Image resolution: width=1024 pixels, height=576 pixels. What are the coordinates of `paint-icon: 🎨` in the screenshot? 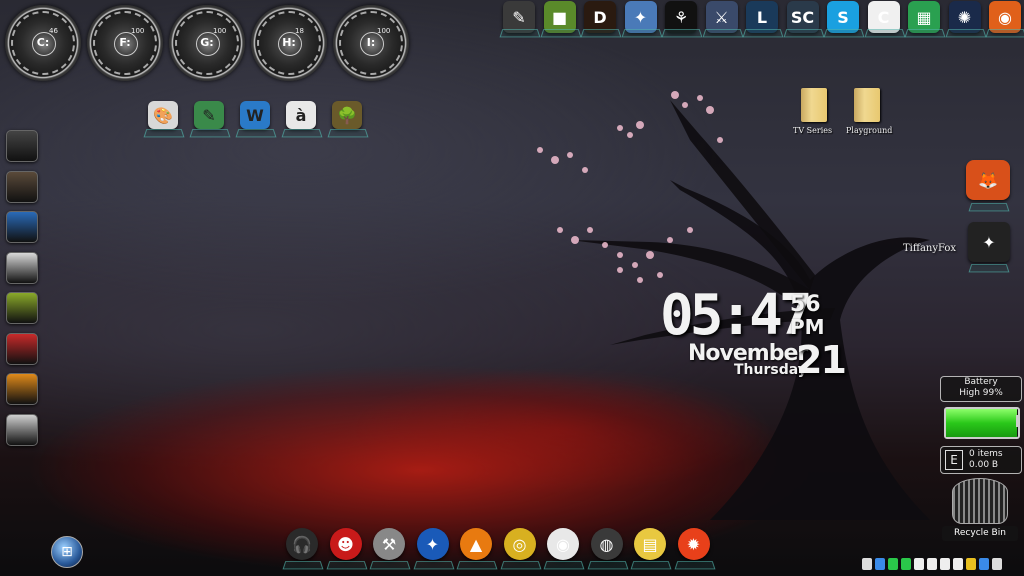 It's located at (163, 115).